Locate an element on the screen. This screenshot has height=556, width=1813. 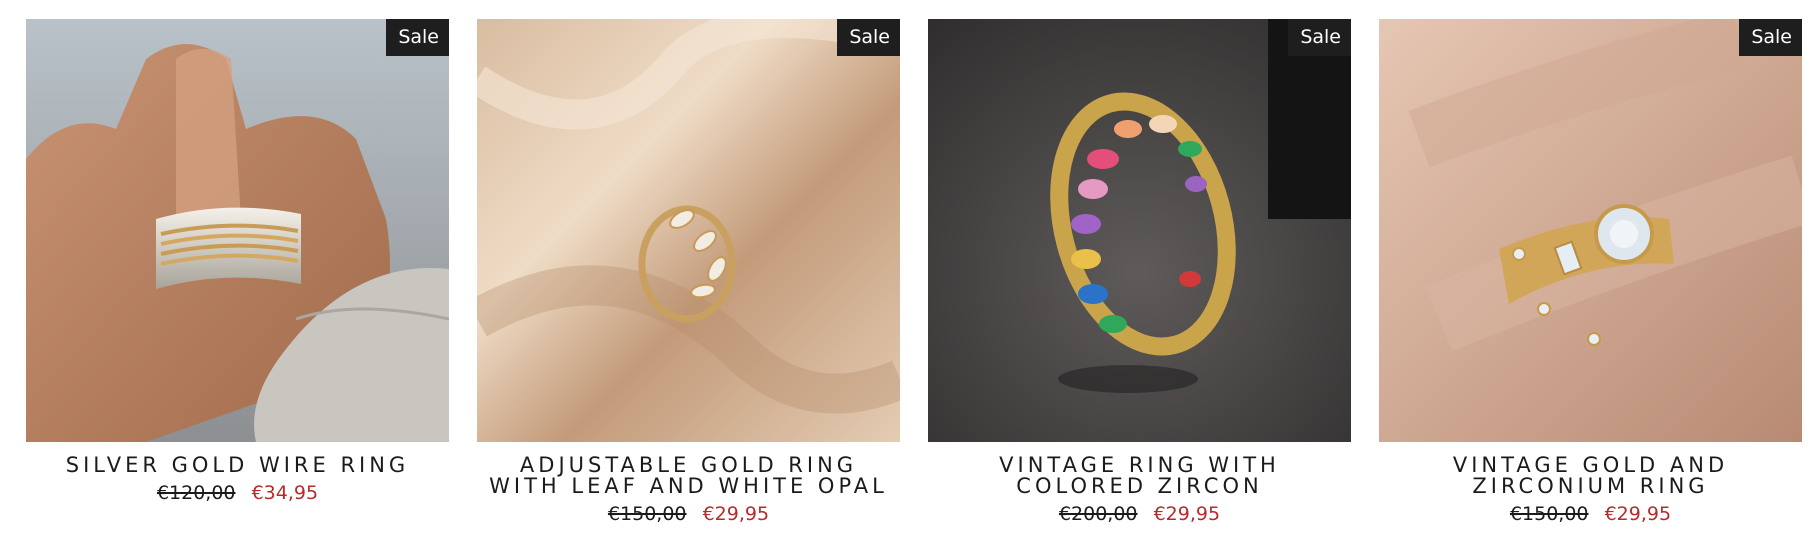
original-price: €120,00 is located at coordinates (196, 493).